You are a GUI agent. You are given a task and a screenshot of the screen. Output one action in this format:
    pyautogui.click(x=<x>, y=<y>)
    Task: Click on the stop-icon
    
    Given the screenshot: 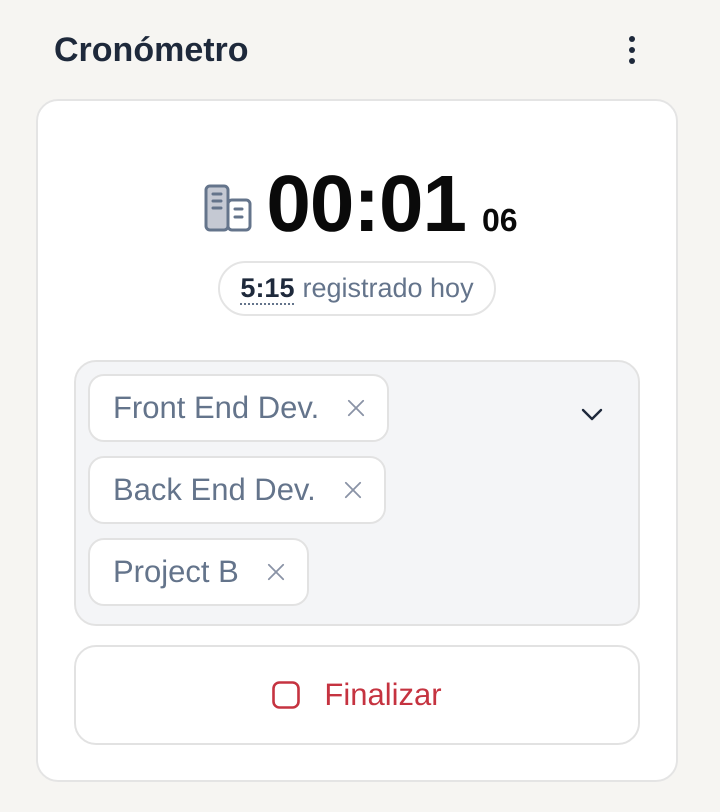 What is the action you would take?
    pyautogui.click(x=286, y=695)
    